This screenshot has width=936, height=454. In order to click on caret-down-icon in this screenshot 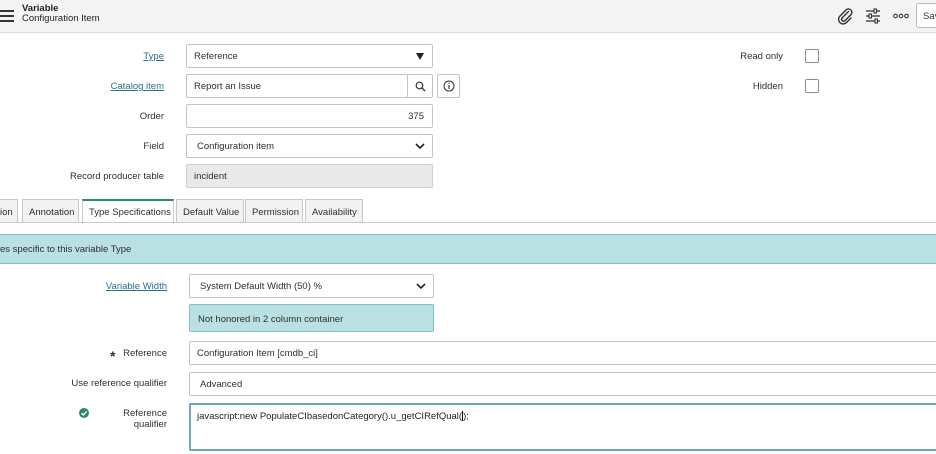, I will do `click(420, 56)`.